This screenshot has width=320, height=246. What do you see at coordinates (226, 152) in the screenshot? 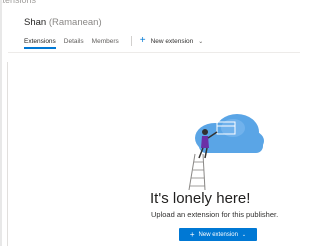
I see `cloud-ladder-illustration` at bounding box center [226, 152].